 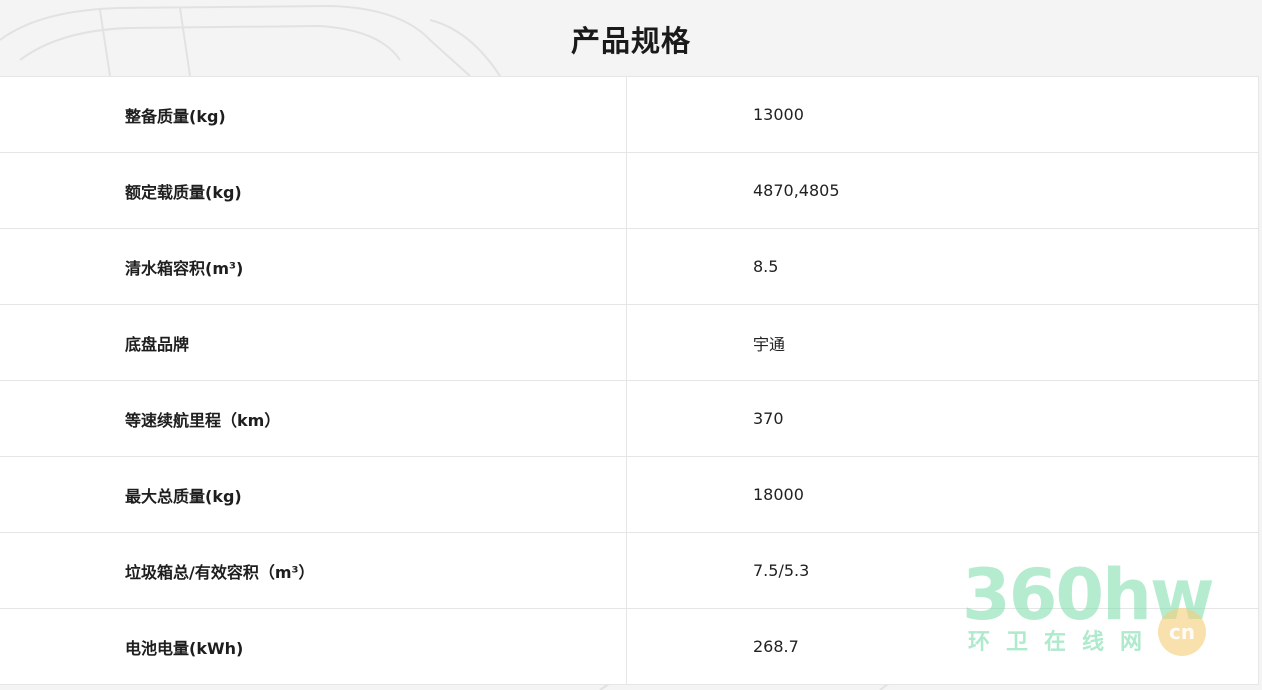 I want to click on table-row: 整备质量(kg) 13000, so click(x=629, y=115).